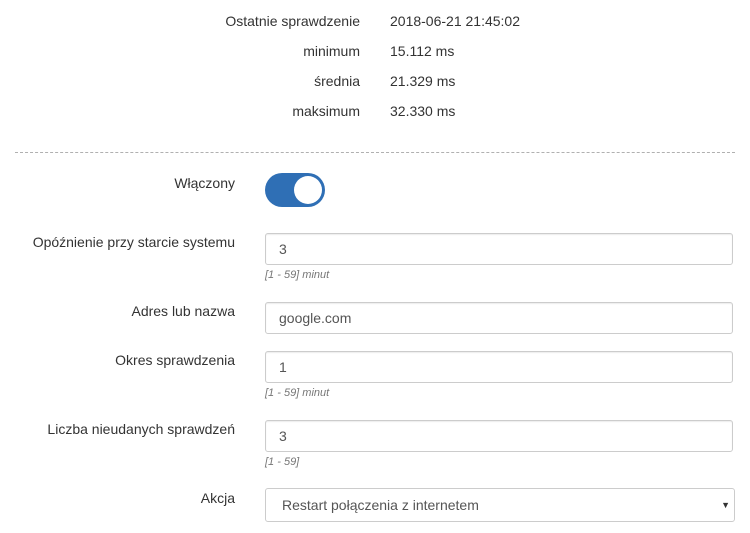 This screenshot has height=533, width=750. What do you see at coordinates (217, 498) in the screenshot?
I see `action-label: Akcja` at bounding box center [217, 498].